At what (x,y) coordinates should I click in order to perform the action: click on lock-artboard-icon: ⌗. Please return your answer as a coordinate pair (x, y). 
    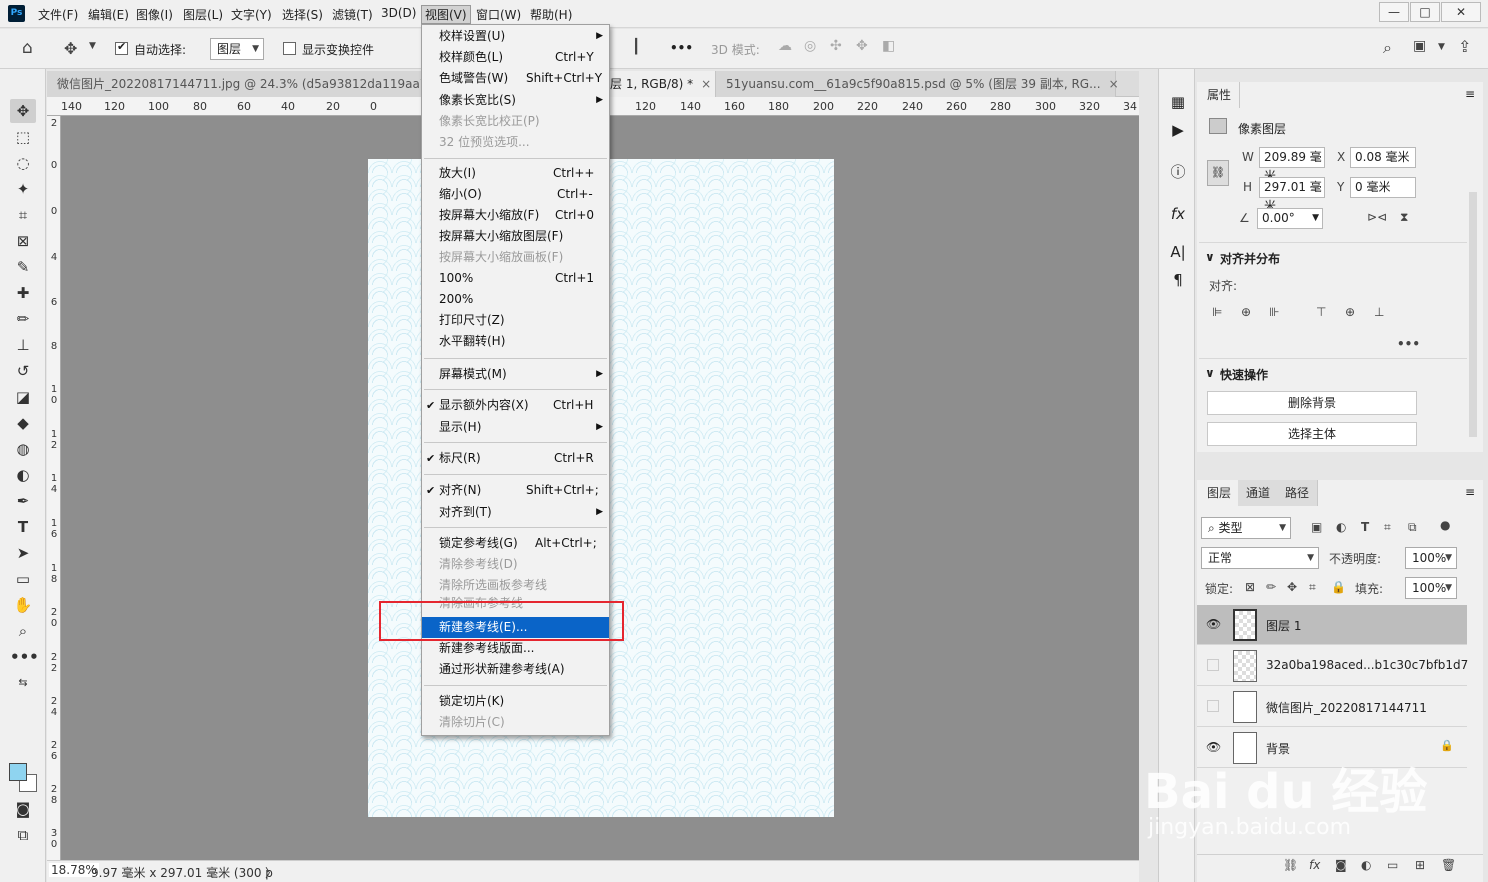
    Looking at the image, I should click on (1312, 587).